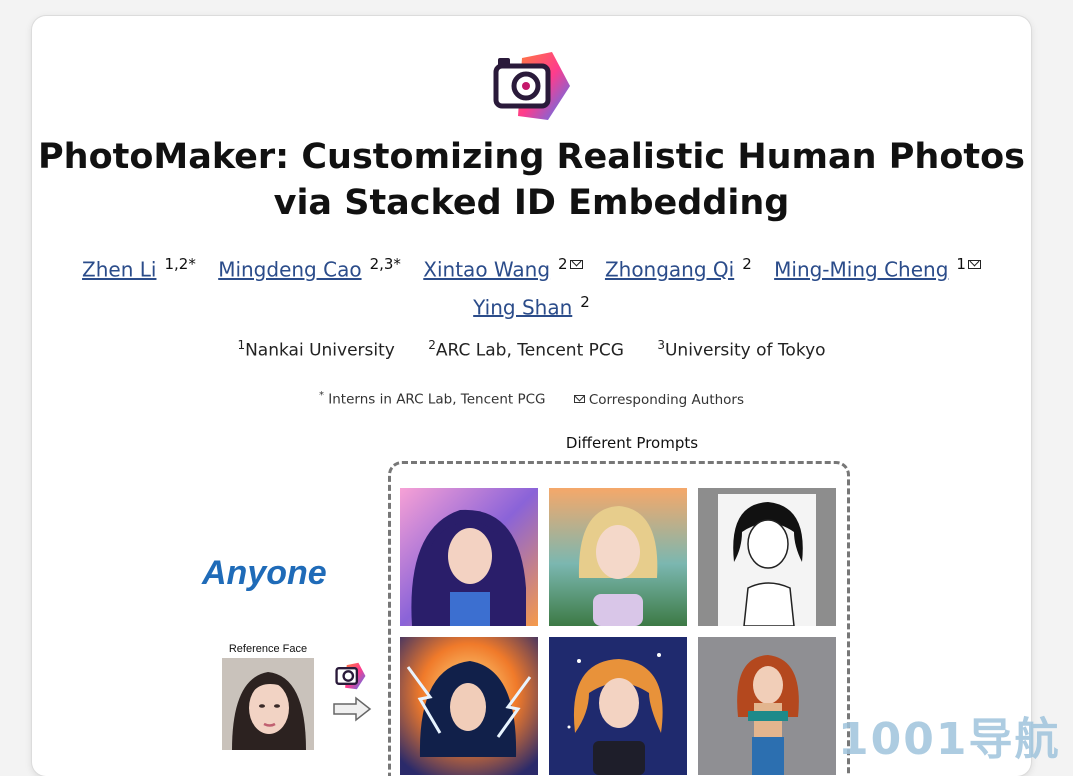 The width and height of the screenshot is (1073, 776). I want to click on title-line-2: via Stacked ID Embedding, so click(531, 203).